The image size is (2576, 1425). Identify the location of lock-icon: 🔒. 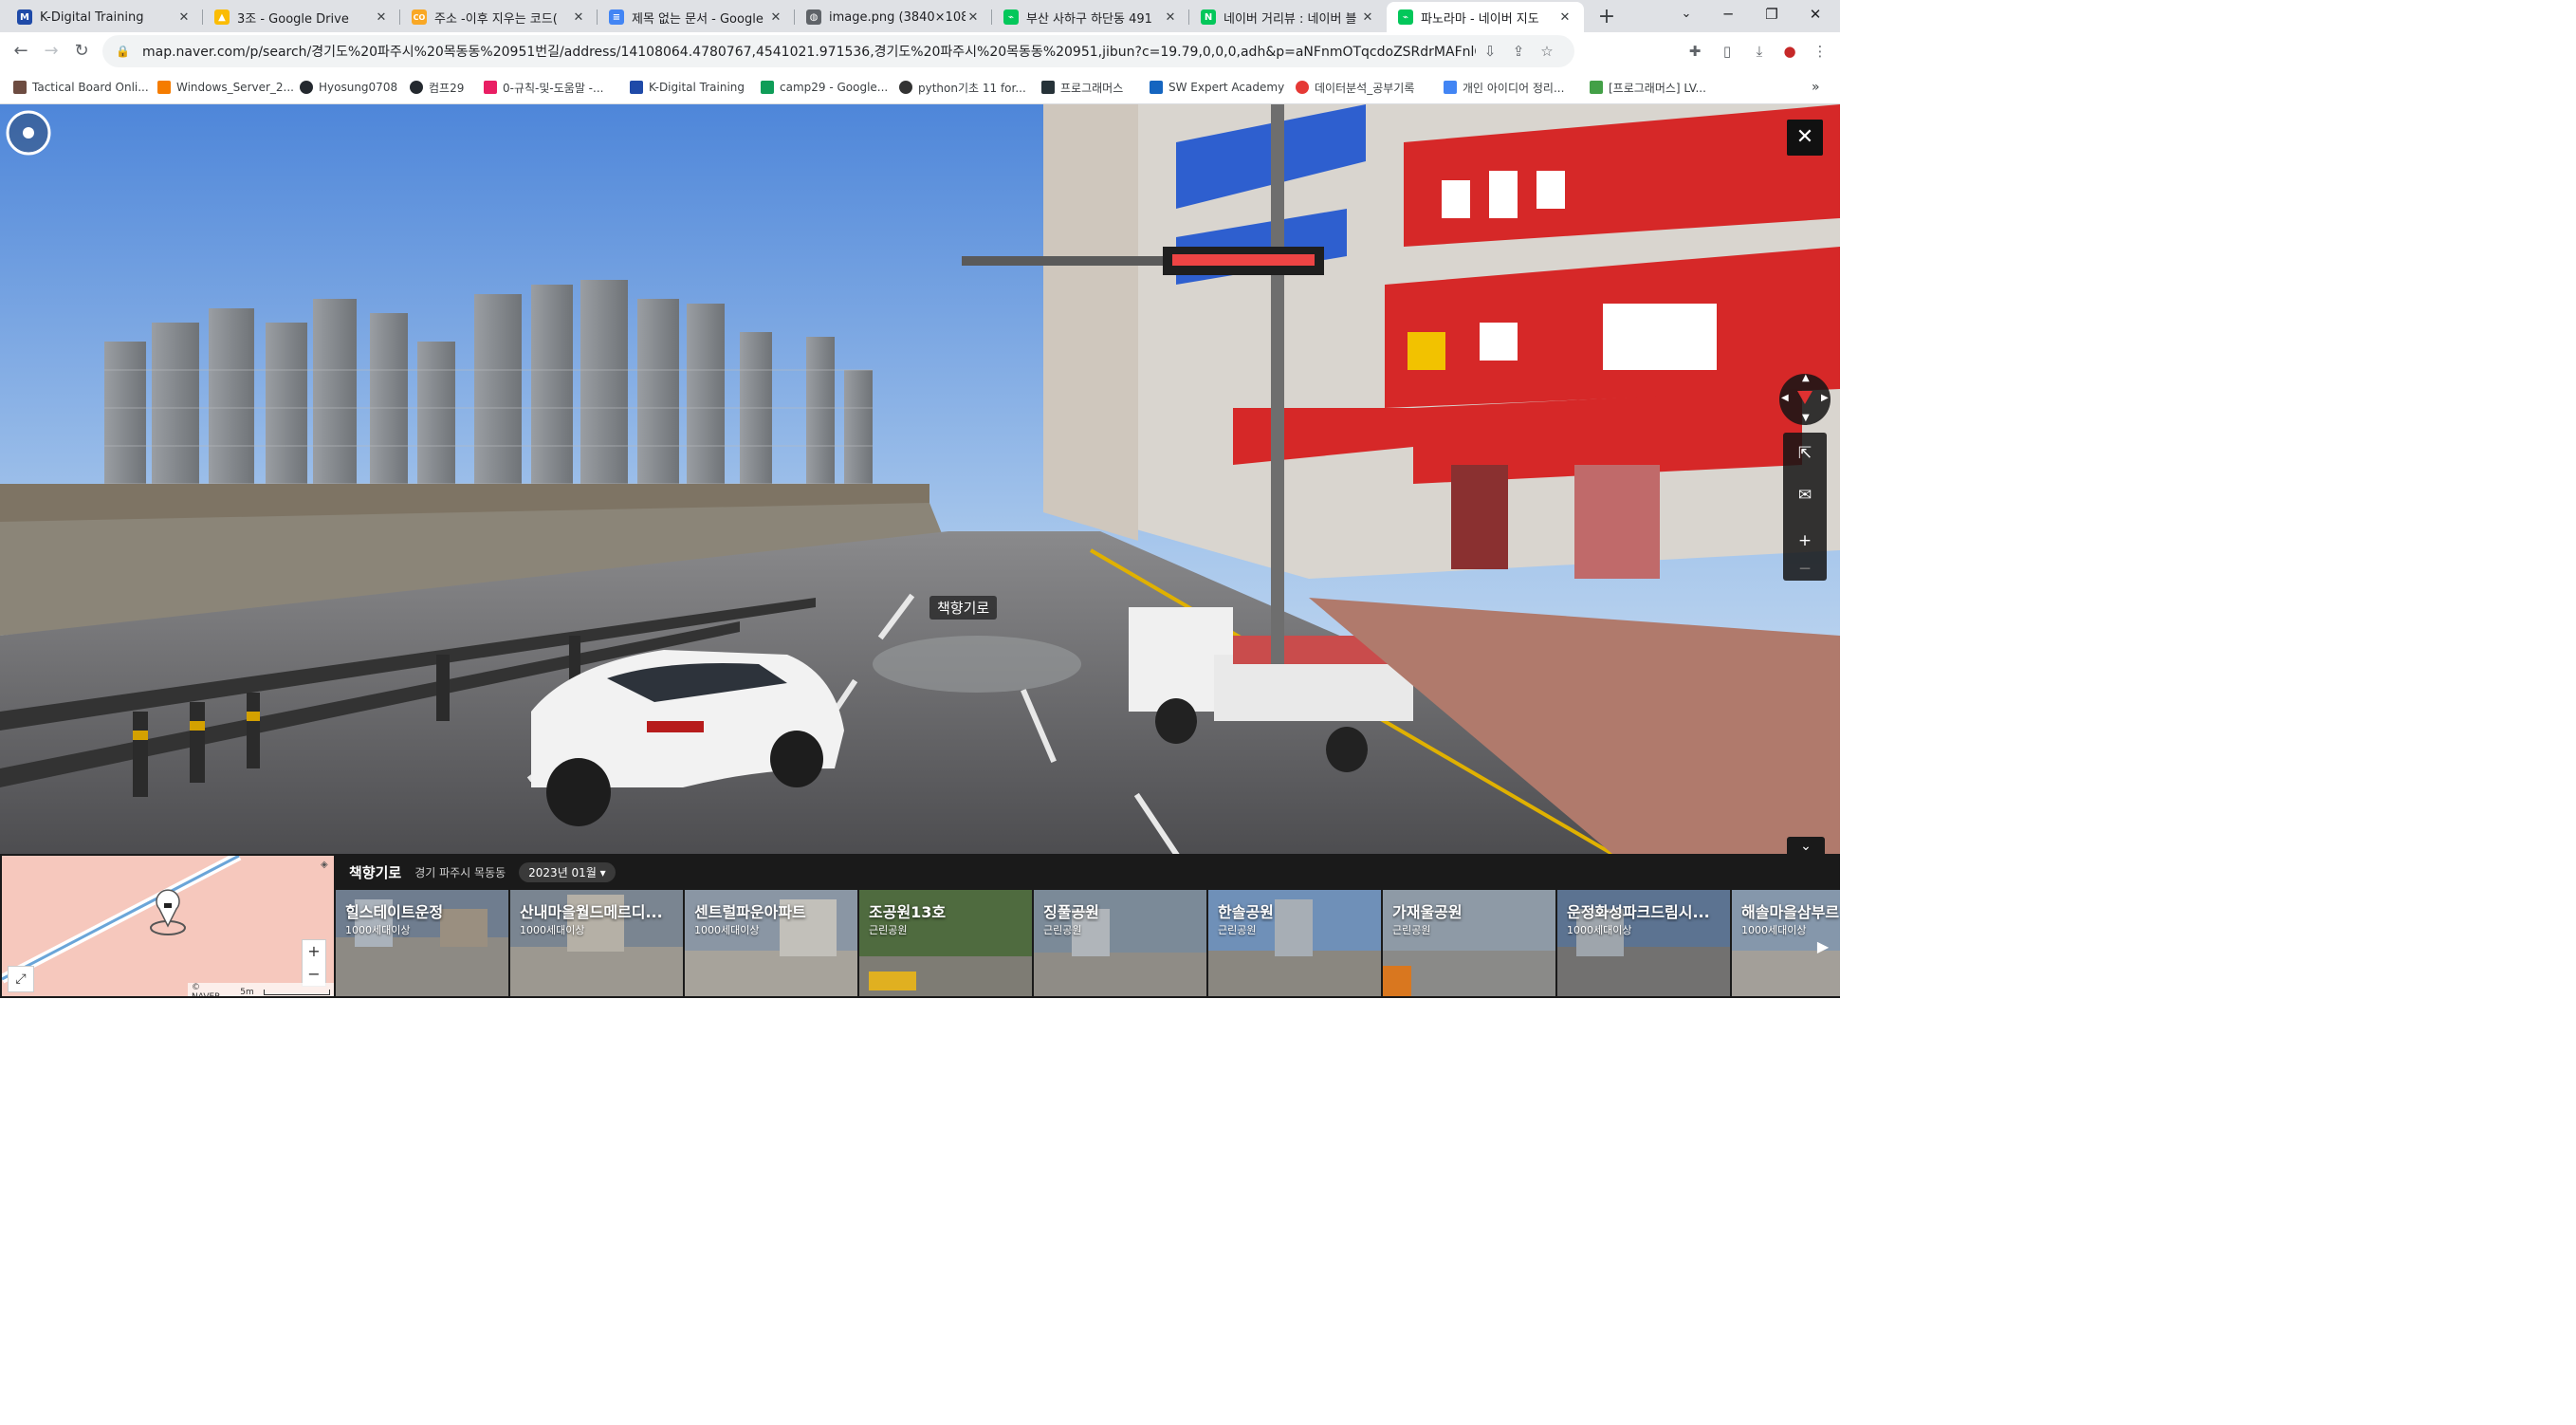
(124, 52).